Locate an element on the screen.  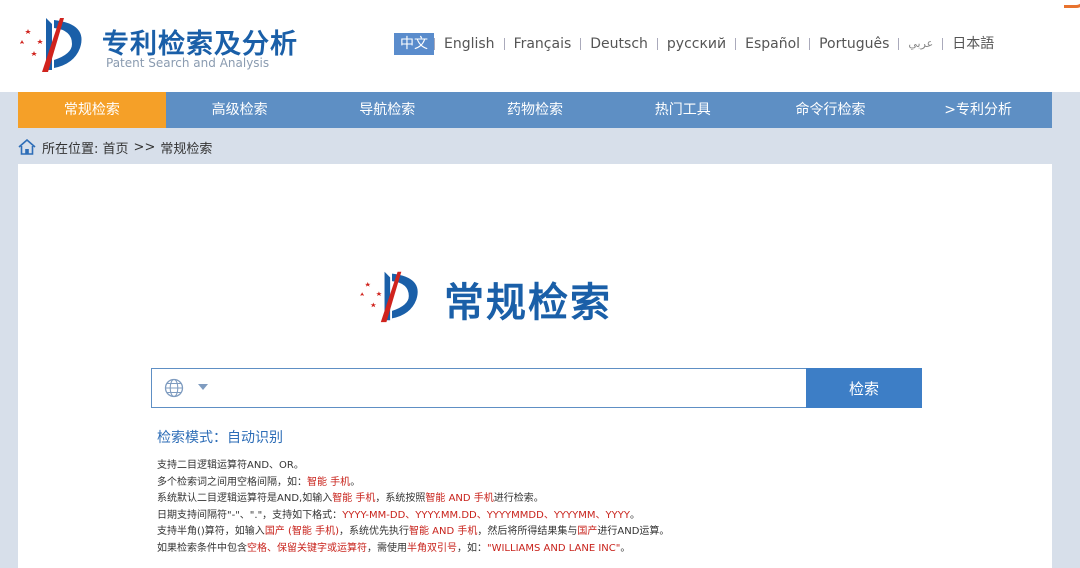
cnipa-logo-icon is located at coordinates (54, 44).